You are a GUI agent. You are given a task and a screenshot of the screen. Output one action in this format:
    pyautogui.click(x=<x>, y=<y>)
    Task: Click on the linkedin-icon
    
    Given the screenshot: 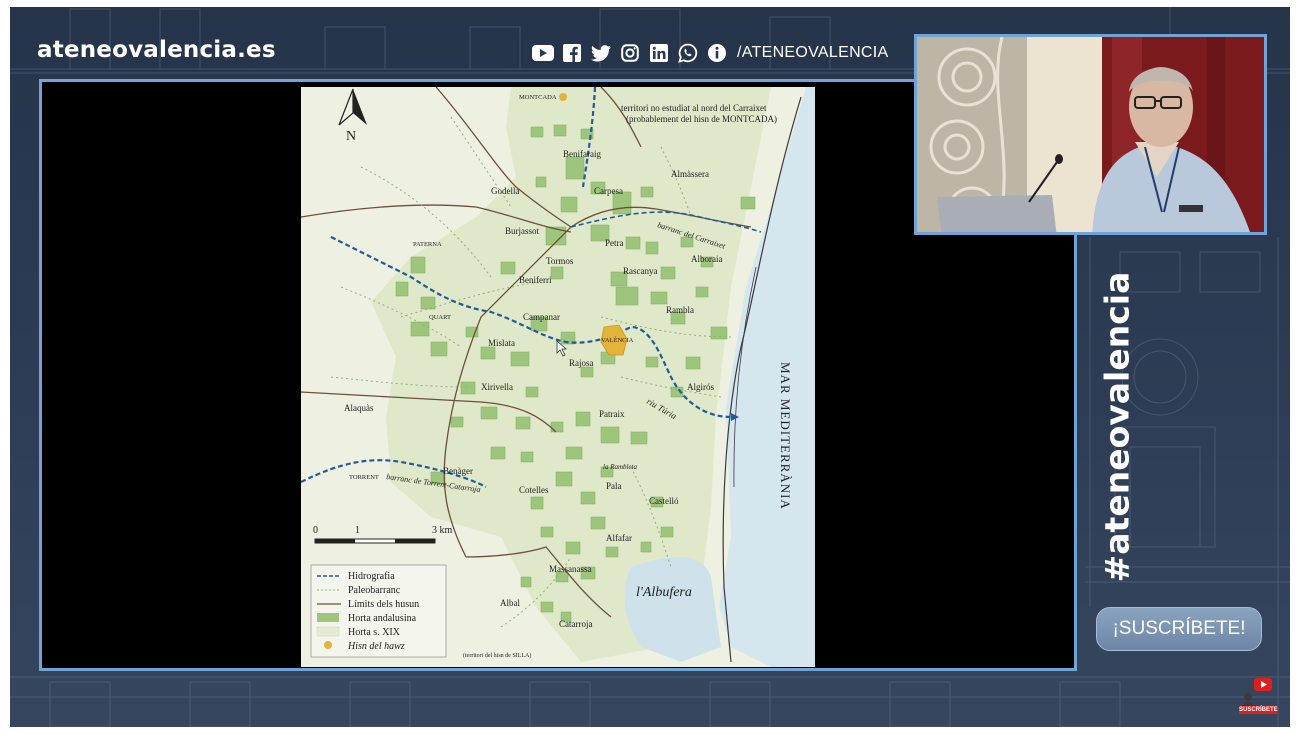 What is the action you would take?
    pyautogui.click(x=659, y=53)
    